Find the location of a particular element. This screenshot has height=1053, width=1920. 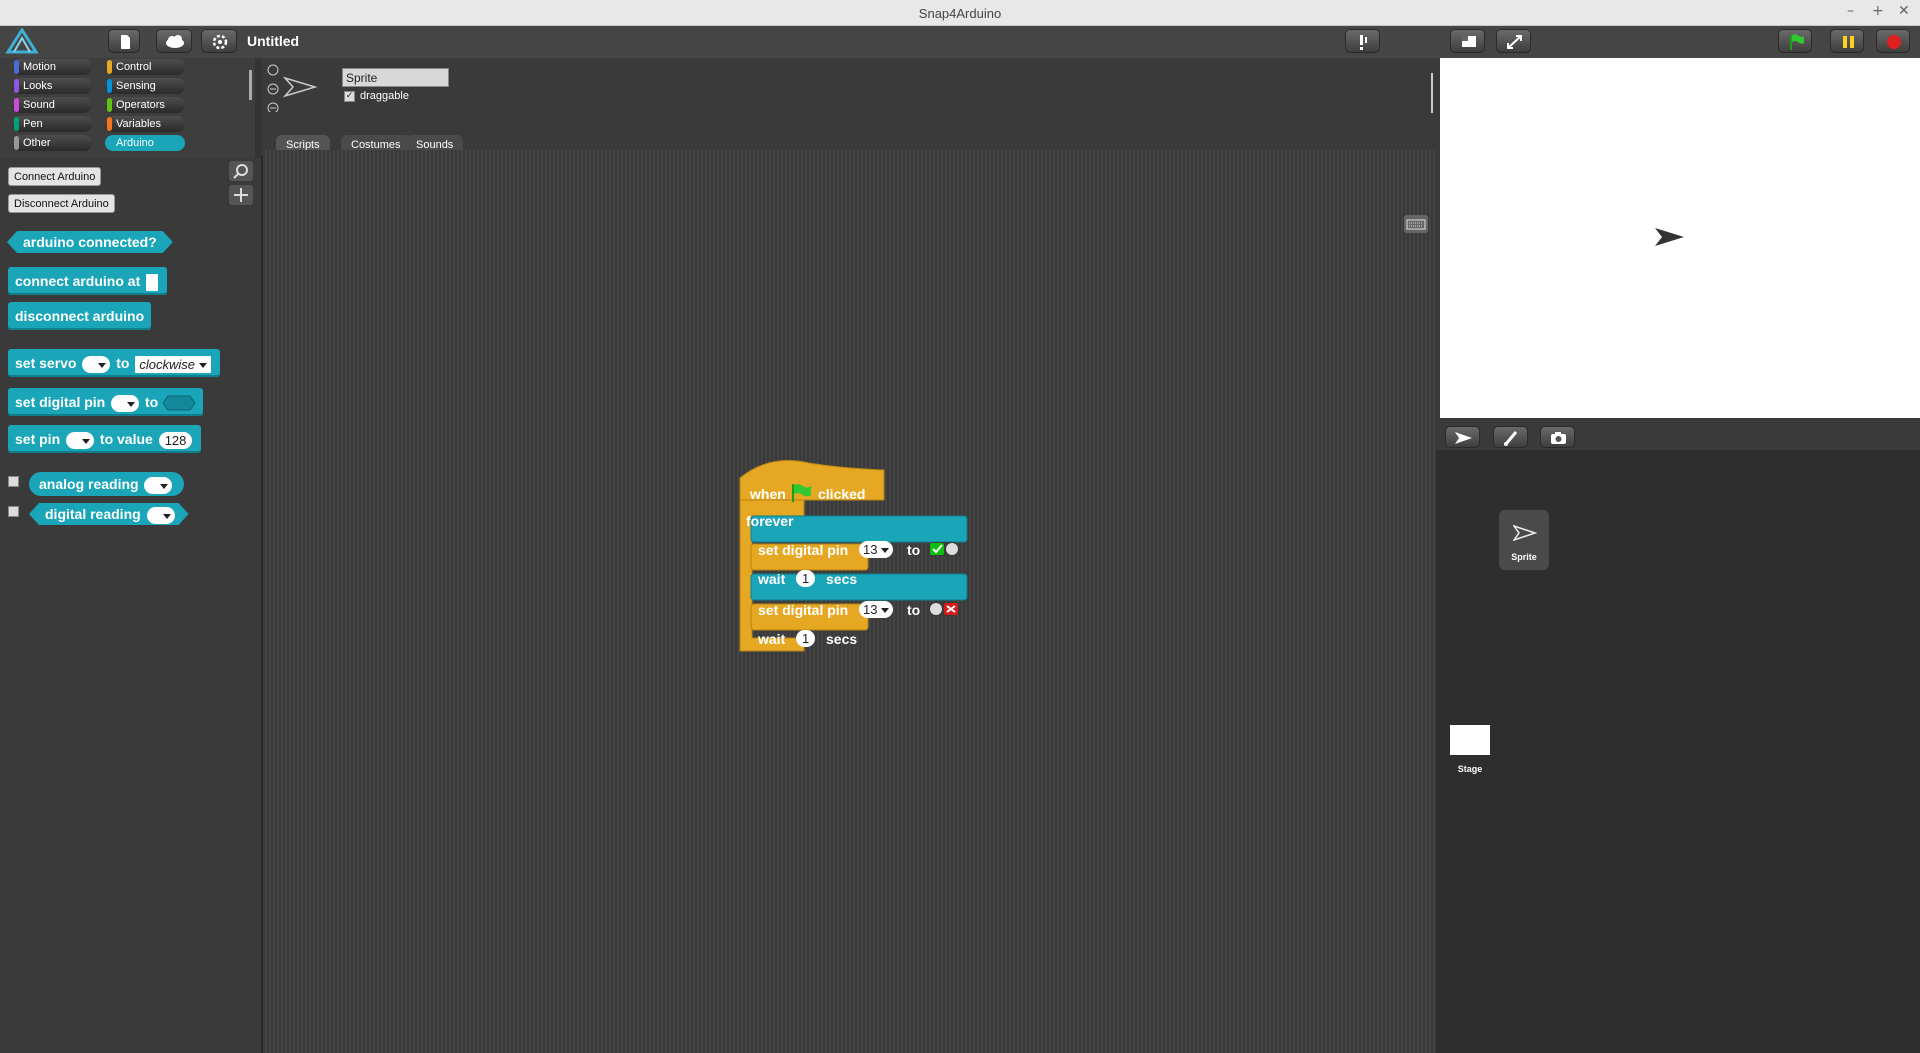

pwm-value-slot: 128 is located at coordinates (175, 440).